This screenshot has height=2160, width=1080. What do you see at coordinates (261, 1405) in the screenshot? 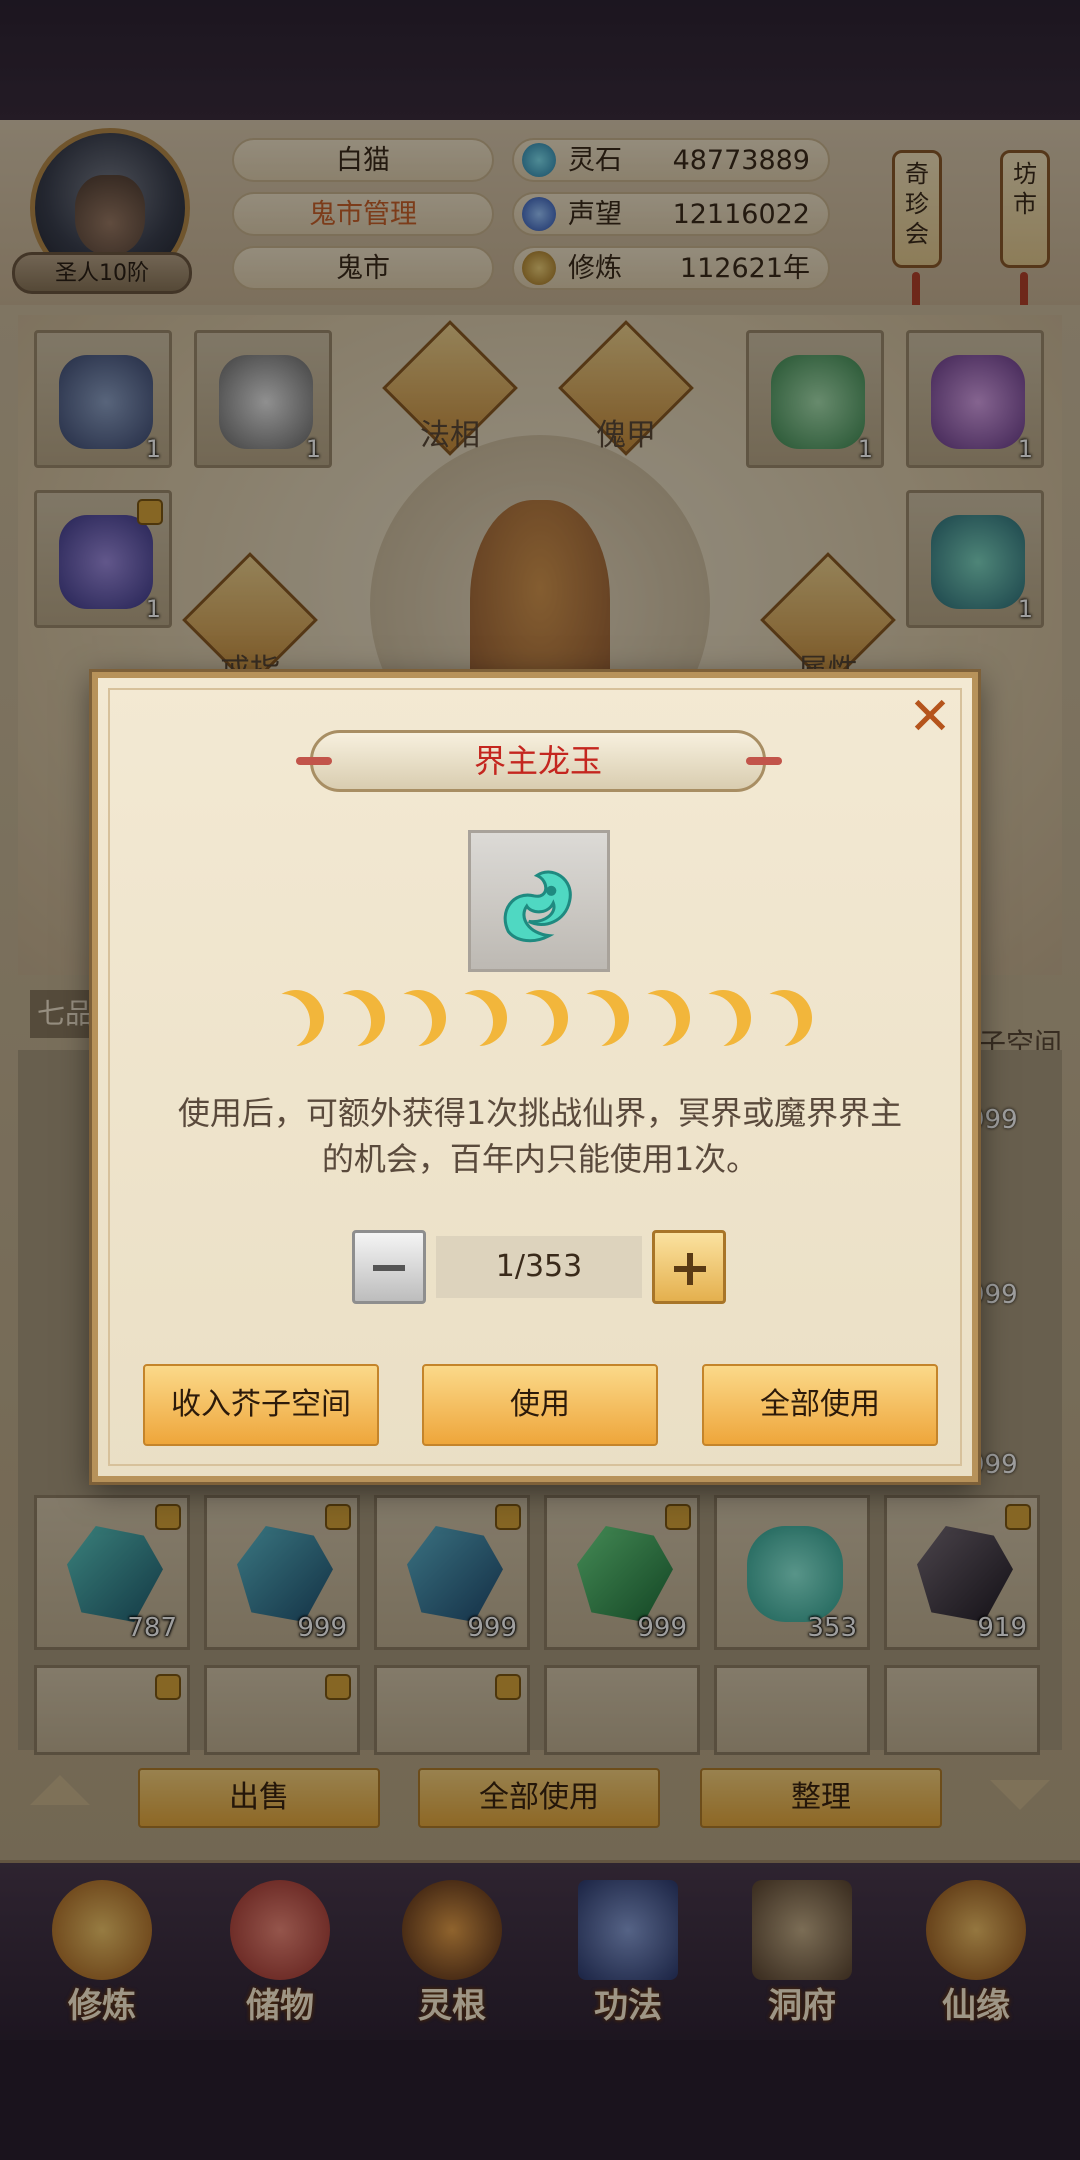
I see `store-to-space-button: 收入芥子空间` at bounding box center [261, 1405].